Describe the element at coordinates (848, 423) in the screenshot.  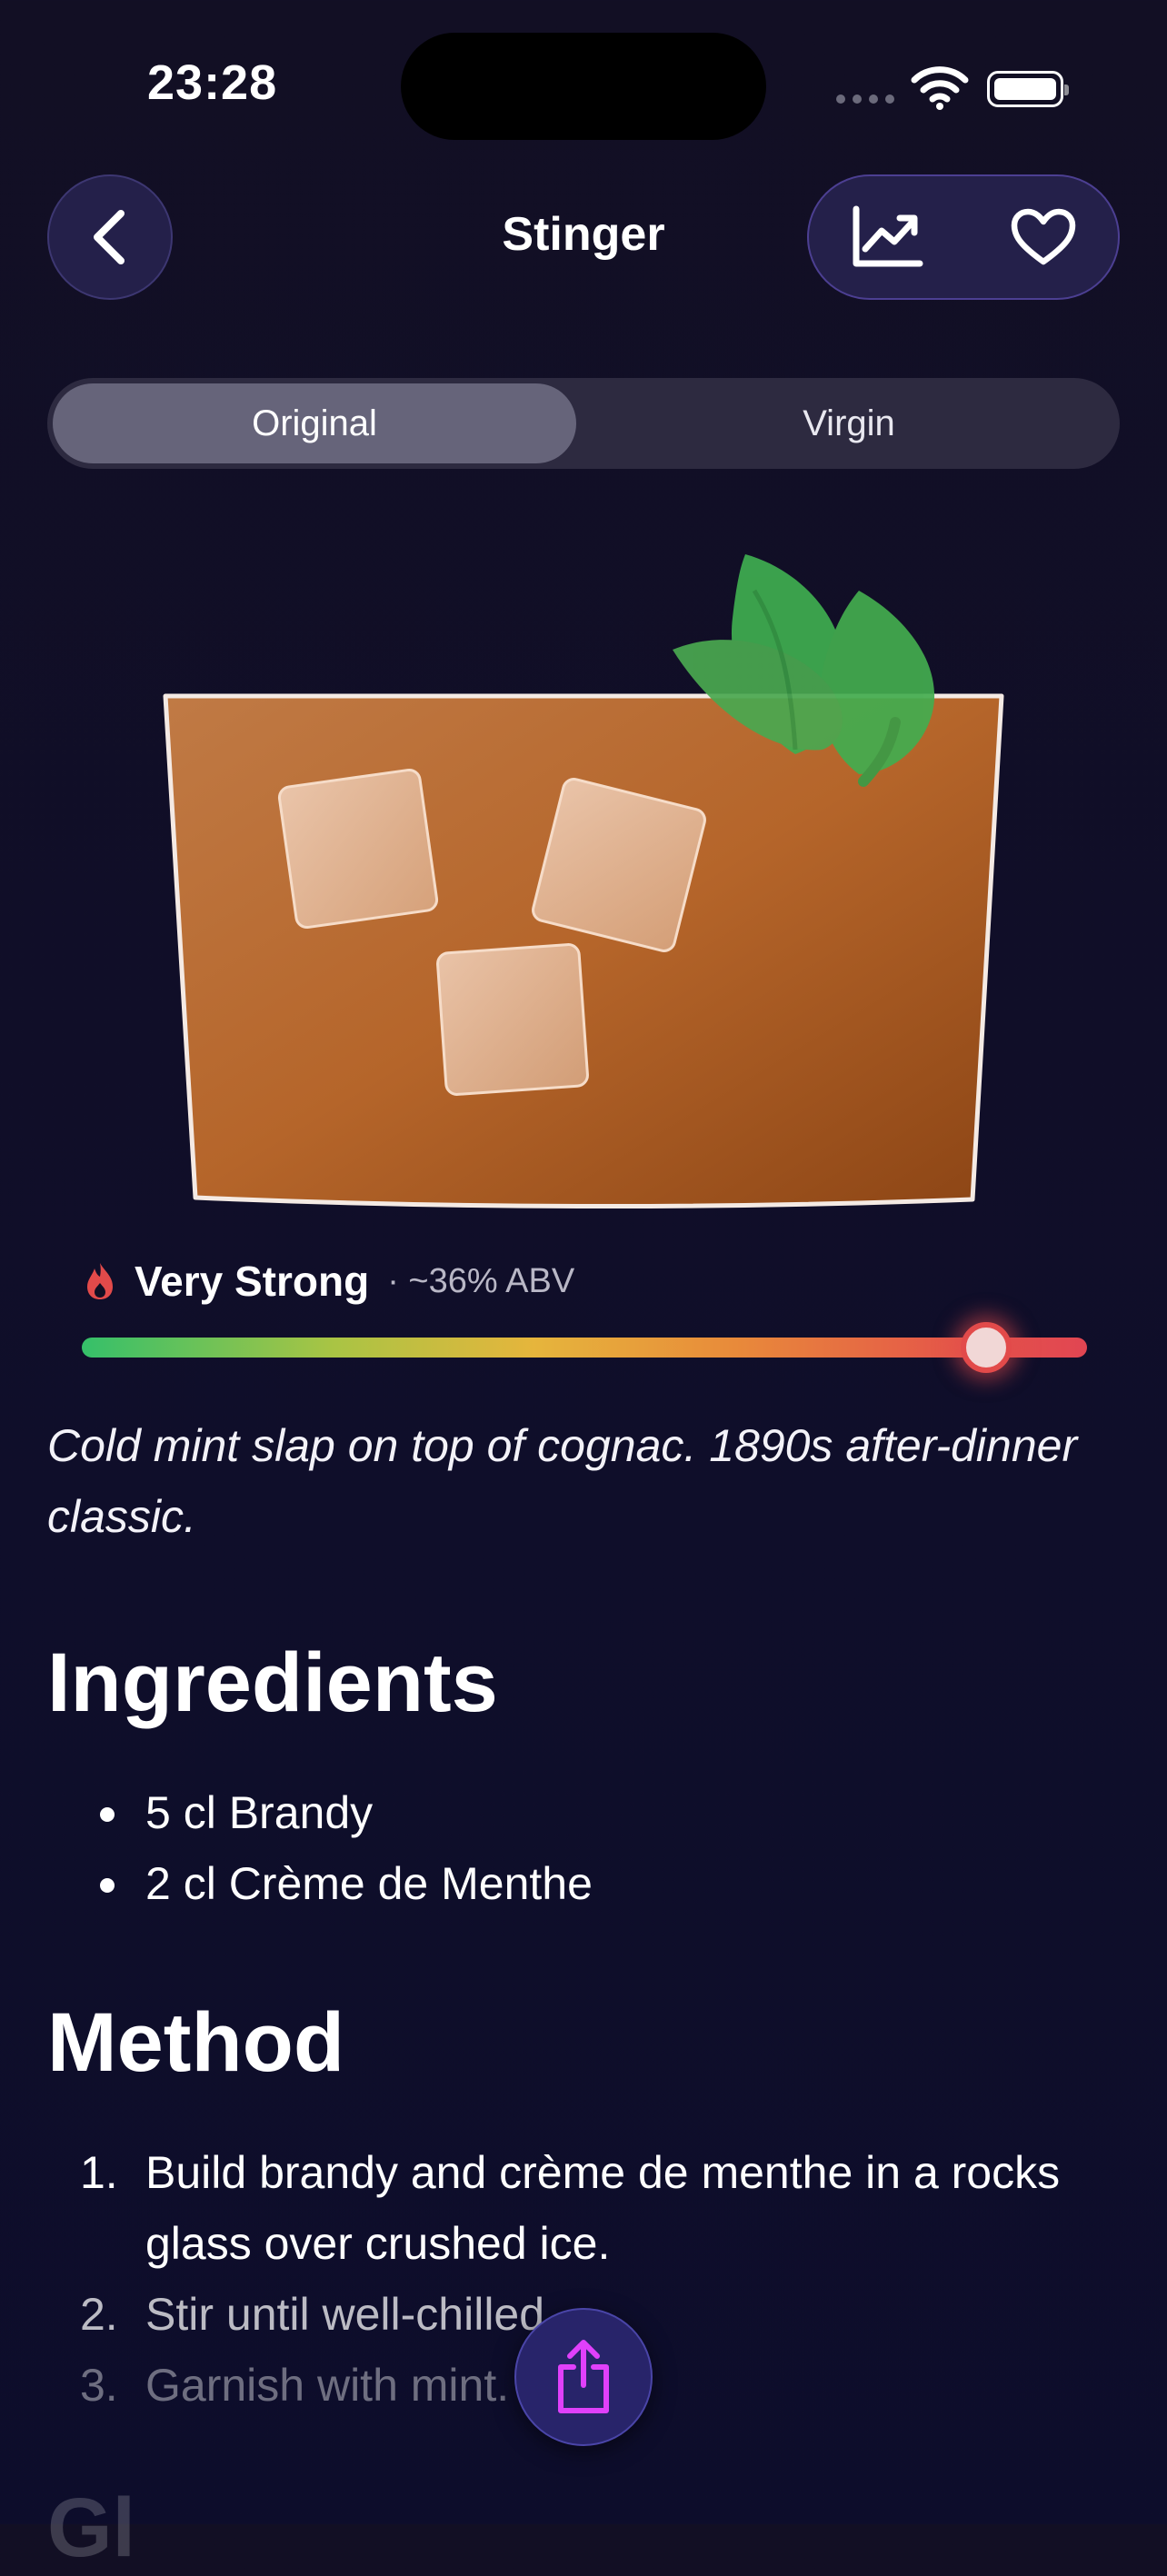
I see `segment-virgin: Virgin` at that location.